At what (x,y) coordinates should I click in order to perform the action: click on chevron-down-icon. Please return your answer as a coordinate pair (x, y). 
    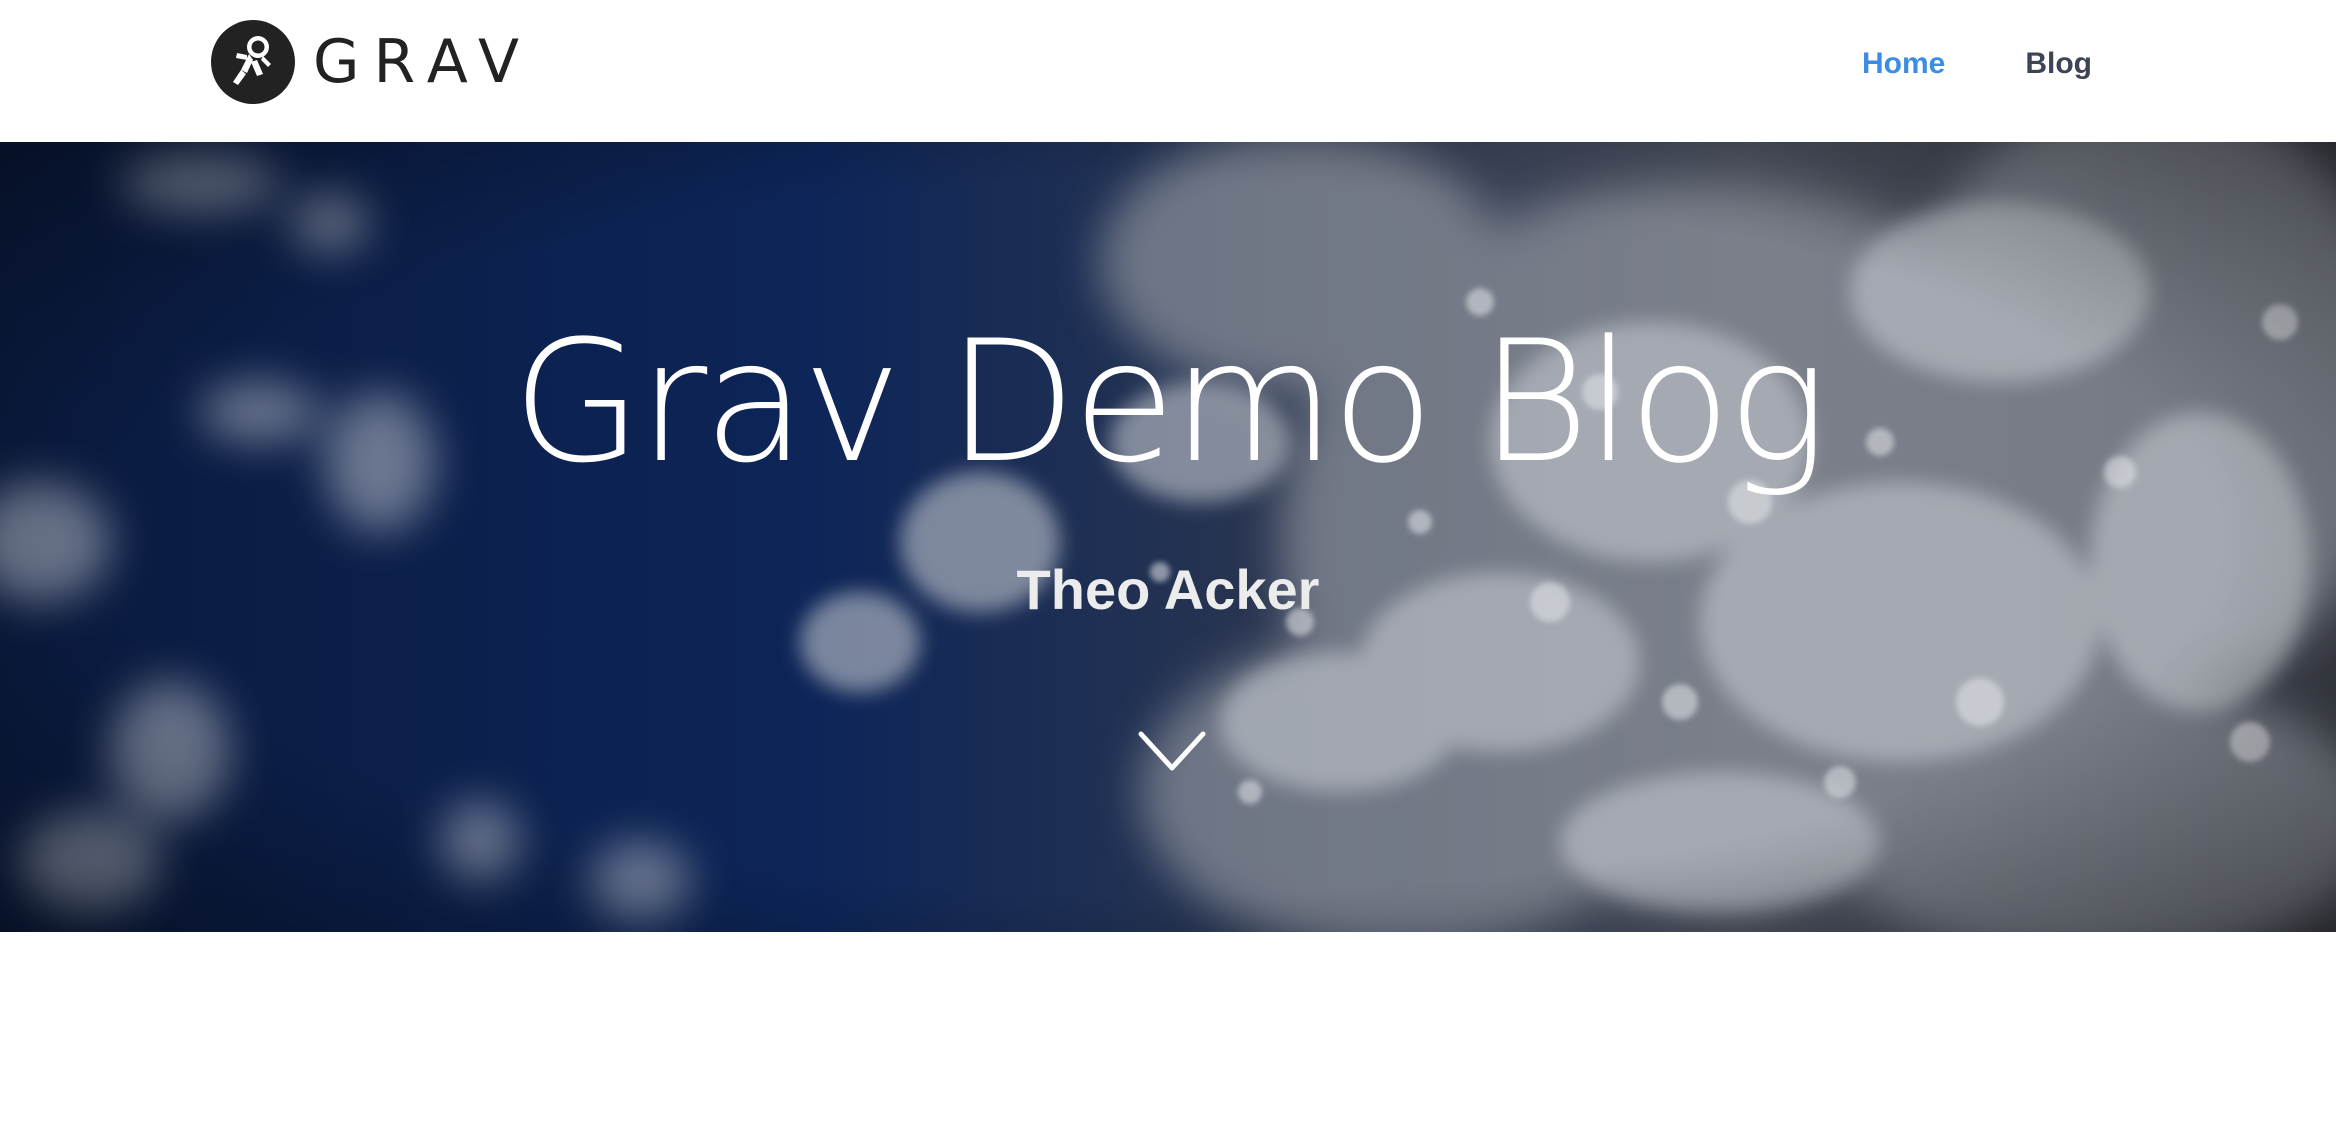
    Looking at the image, I should click on (1172, 752).